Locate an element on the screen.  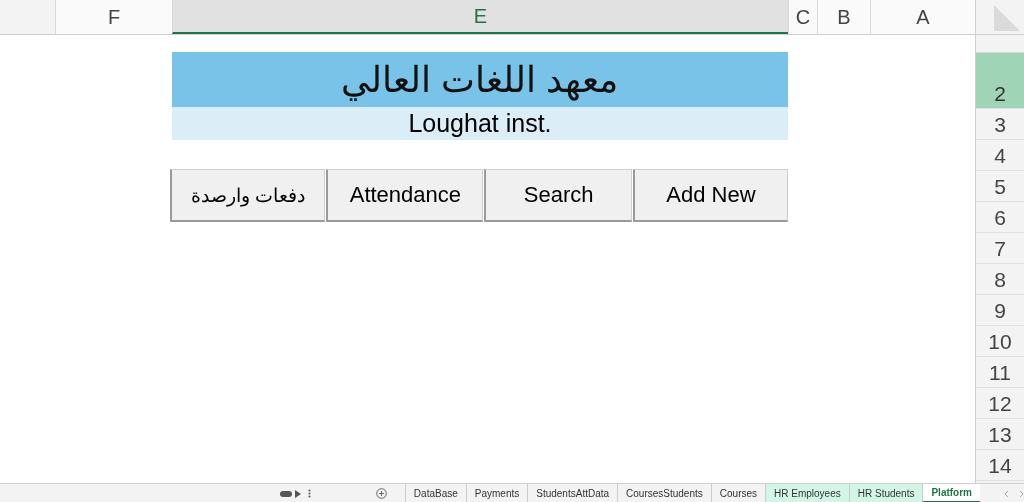
macro-button: Search is located at coordinates (558, 195).